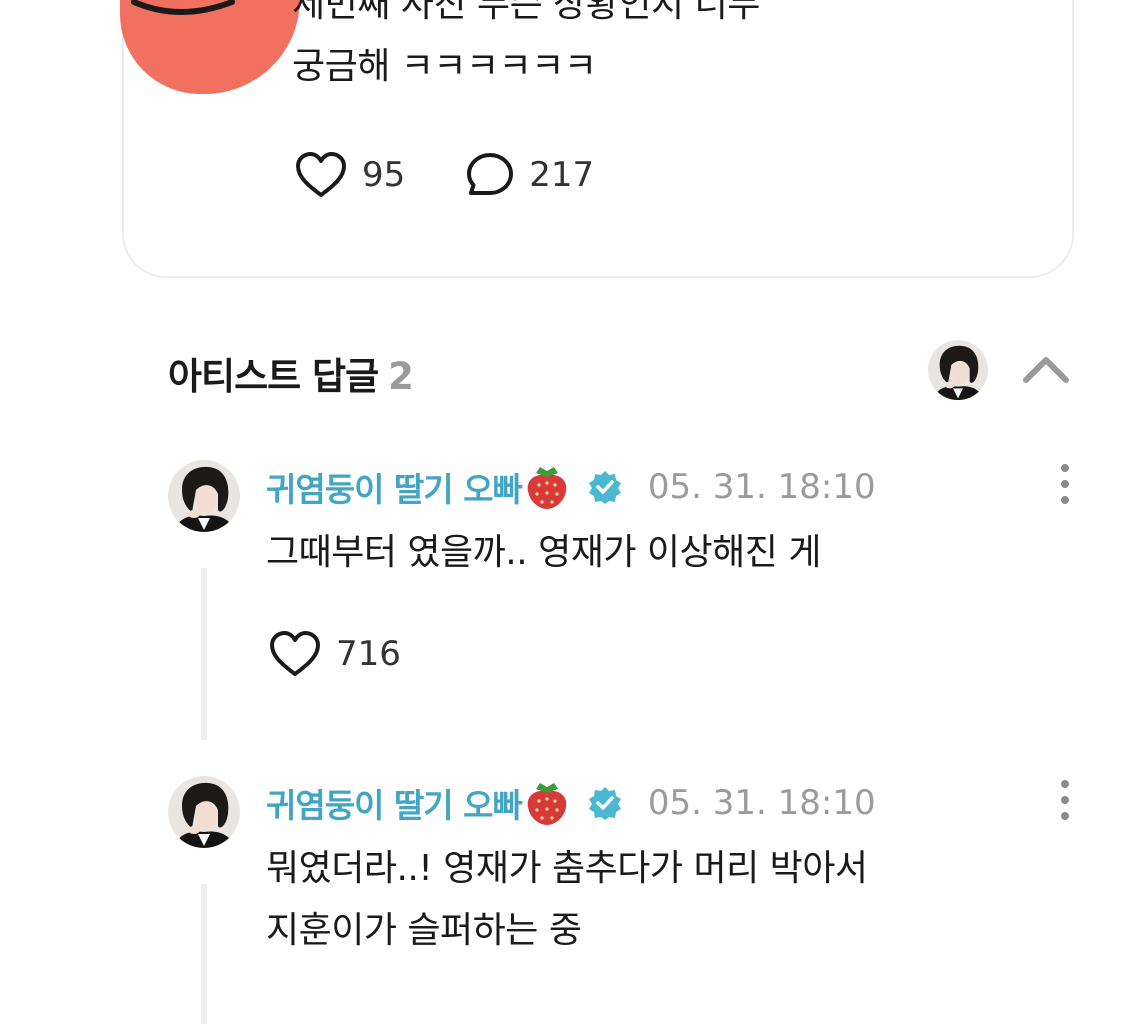 The height and width of the screenshot is (1024, 1124). What do you see at coordinates (384, 175) in the screenshot?
I see `like-count: 95` at bounding box center [384, 175].